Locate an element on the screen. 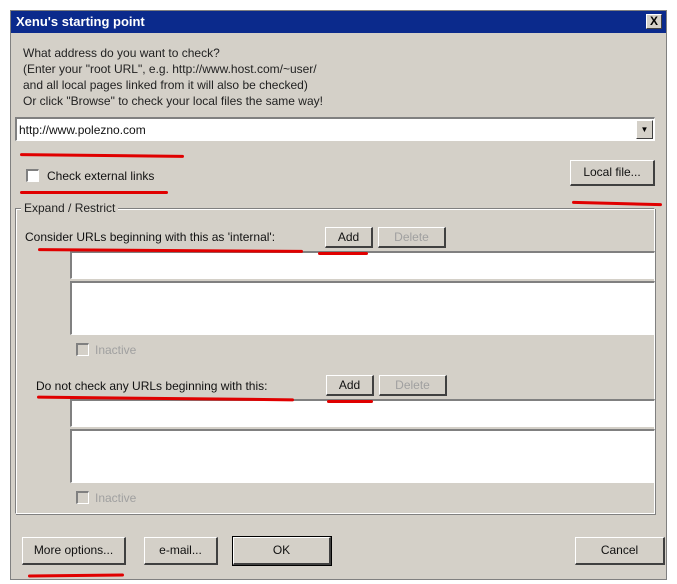 The height and width of the screenshot is (584, 677). url-input is located at coordinates (324, 129).